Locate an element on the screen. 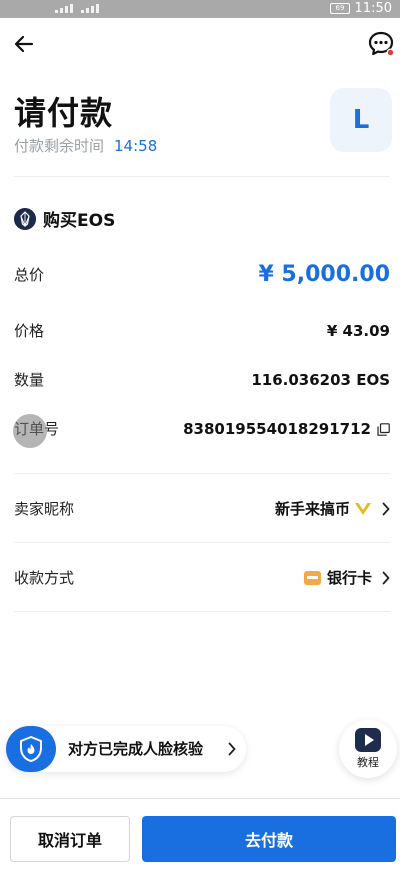 Image resolution: width=400 pixels, height=875 pixels. countdown-timer: 14:58 is located at coordinates (136, 146).